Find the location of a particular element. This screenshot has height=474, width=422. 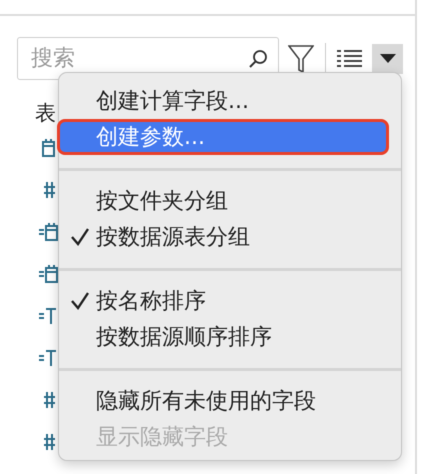

list-view-icon is located at coordinates (349, 58).